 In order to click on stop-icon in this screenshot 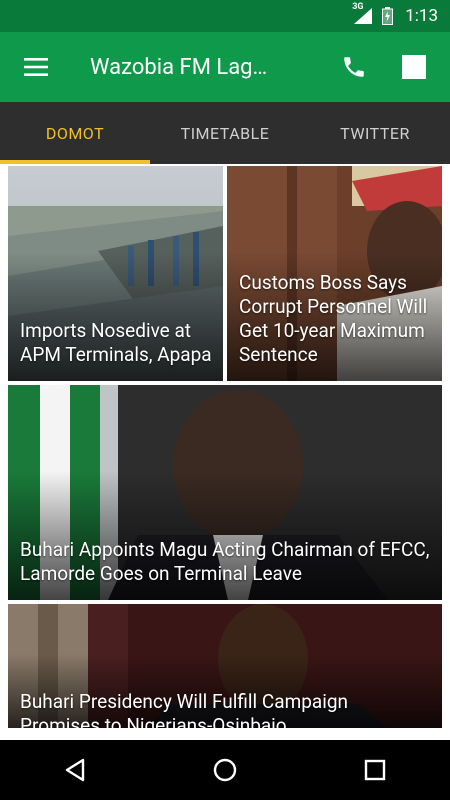, I will do `click(414, 67)`.